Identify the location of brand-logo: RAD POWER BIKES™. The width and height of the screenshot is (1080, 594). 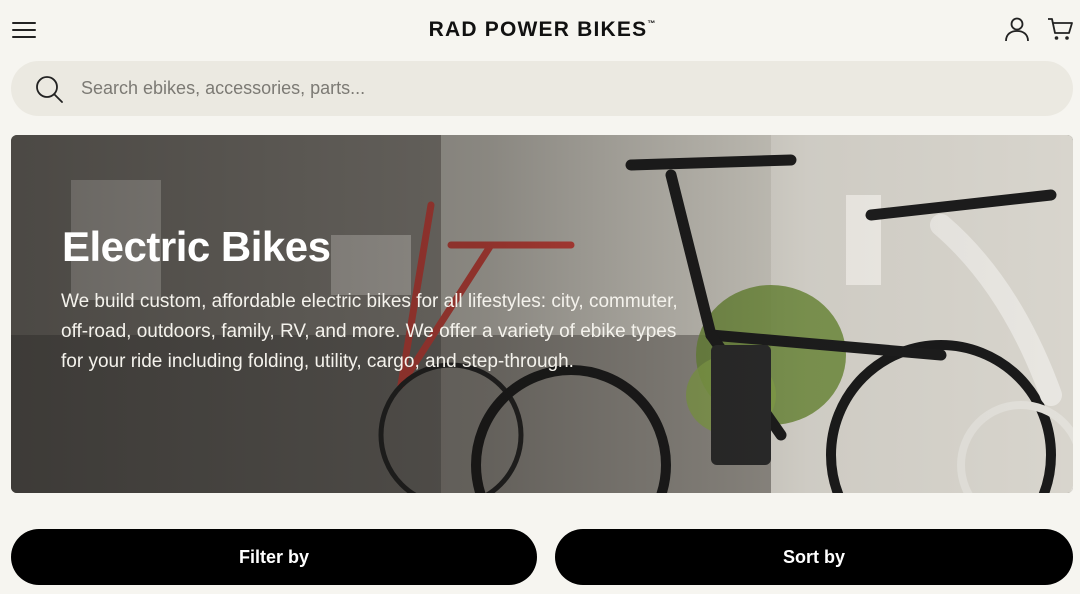
(540, 30).